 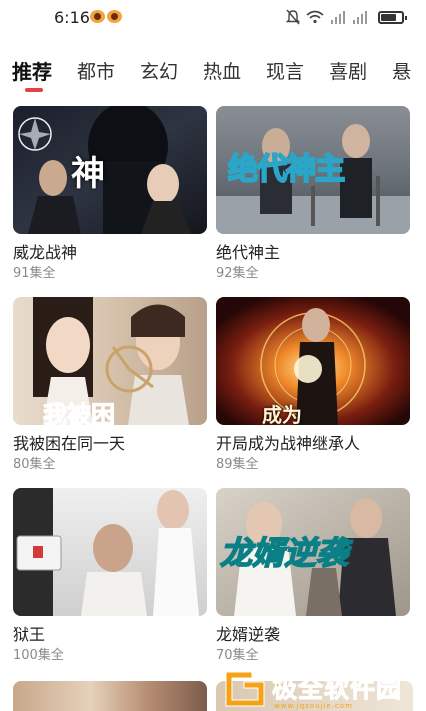 What do you see at coordinates (38, 655) in the screenshot?
I see `episode-count: 100集全` at bounding box center [38, 655].